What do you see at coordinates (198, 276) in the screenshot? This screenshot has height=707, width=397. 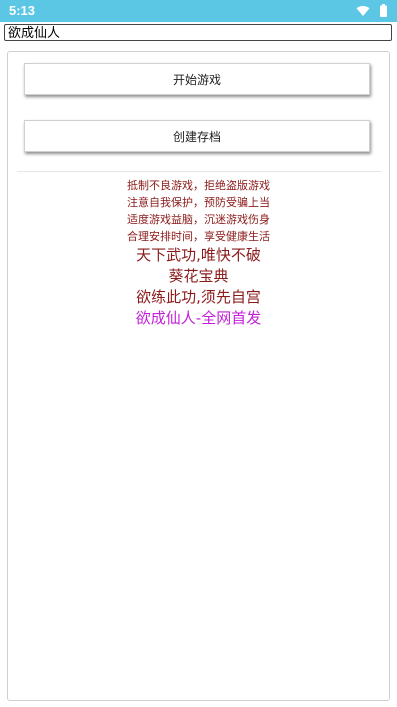 I see `slogan-line: 葵花宝典` at bounding box center [198, 276].